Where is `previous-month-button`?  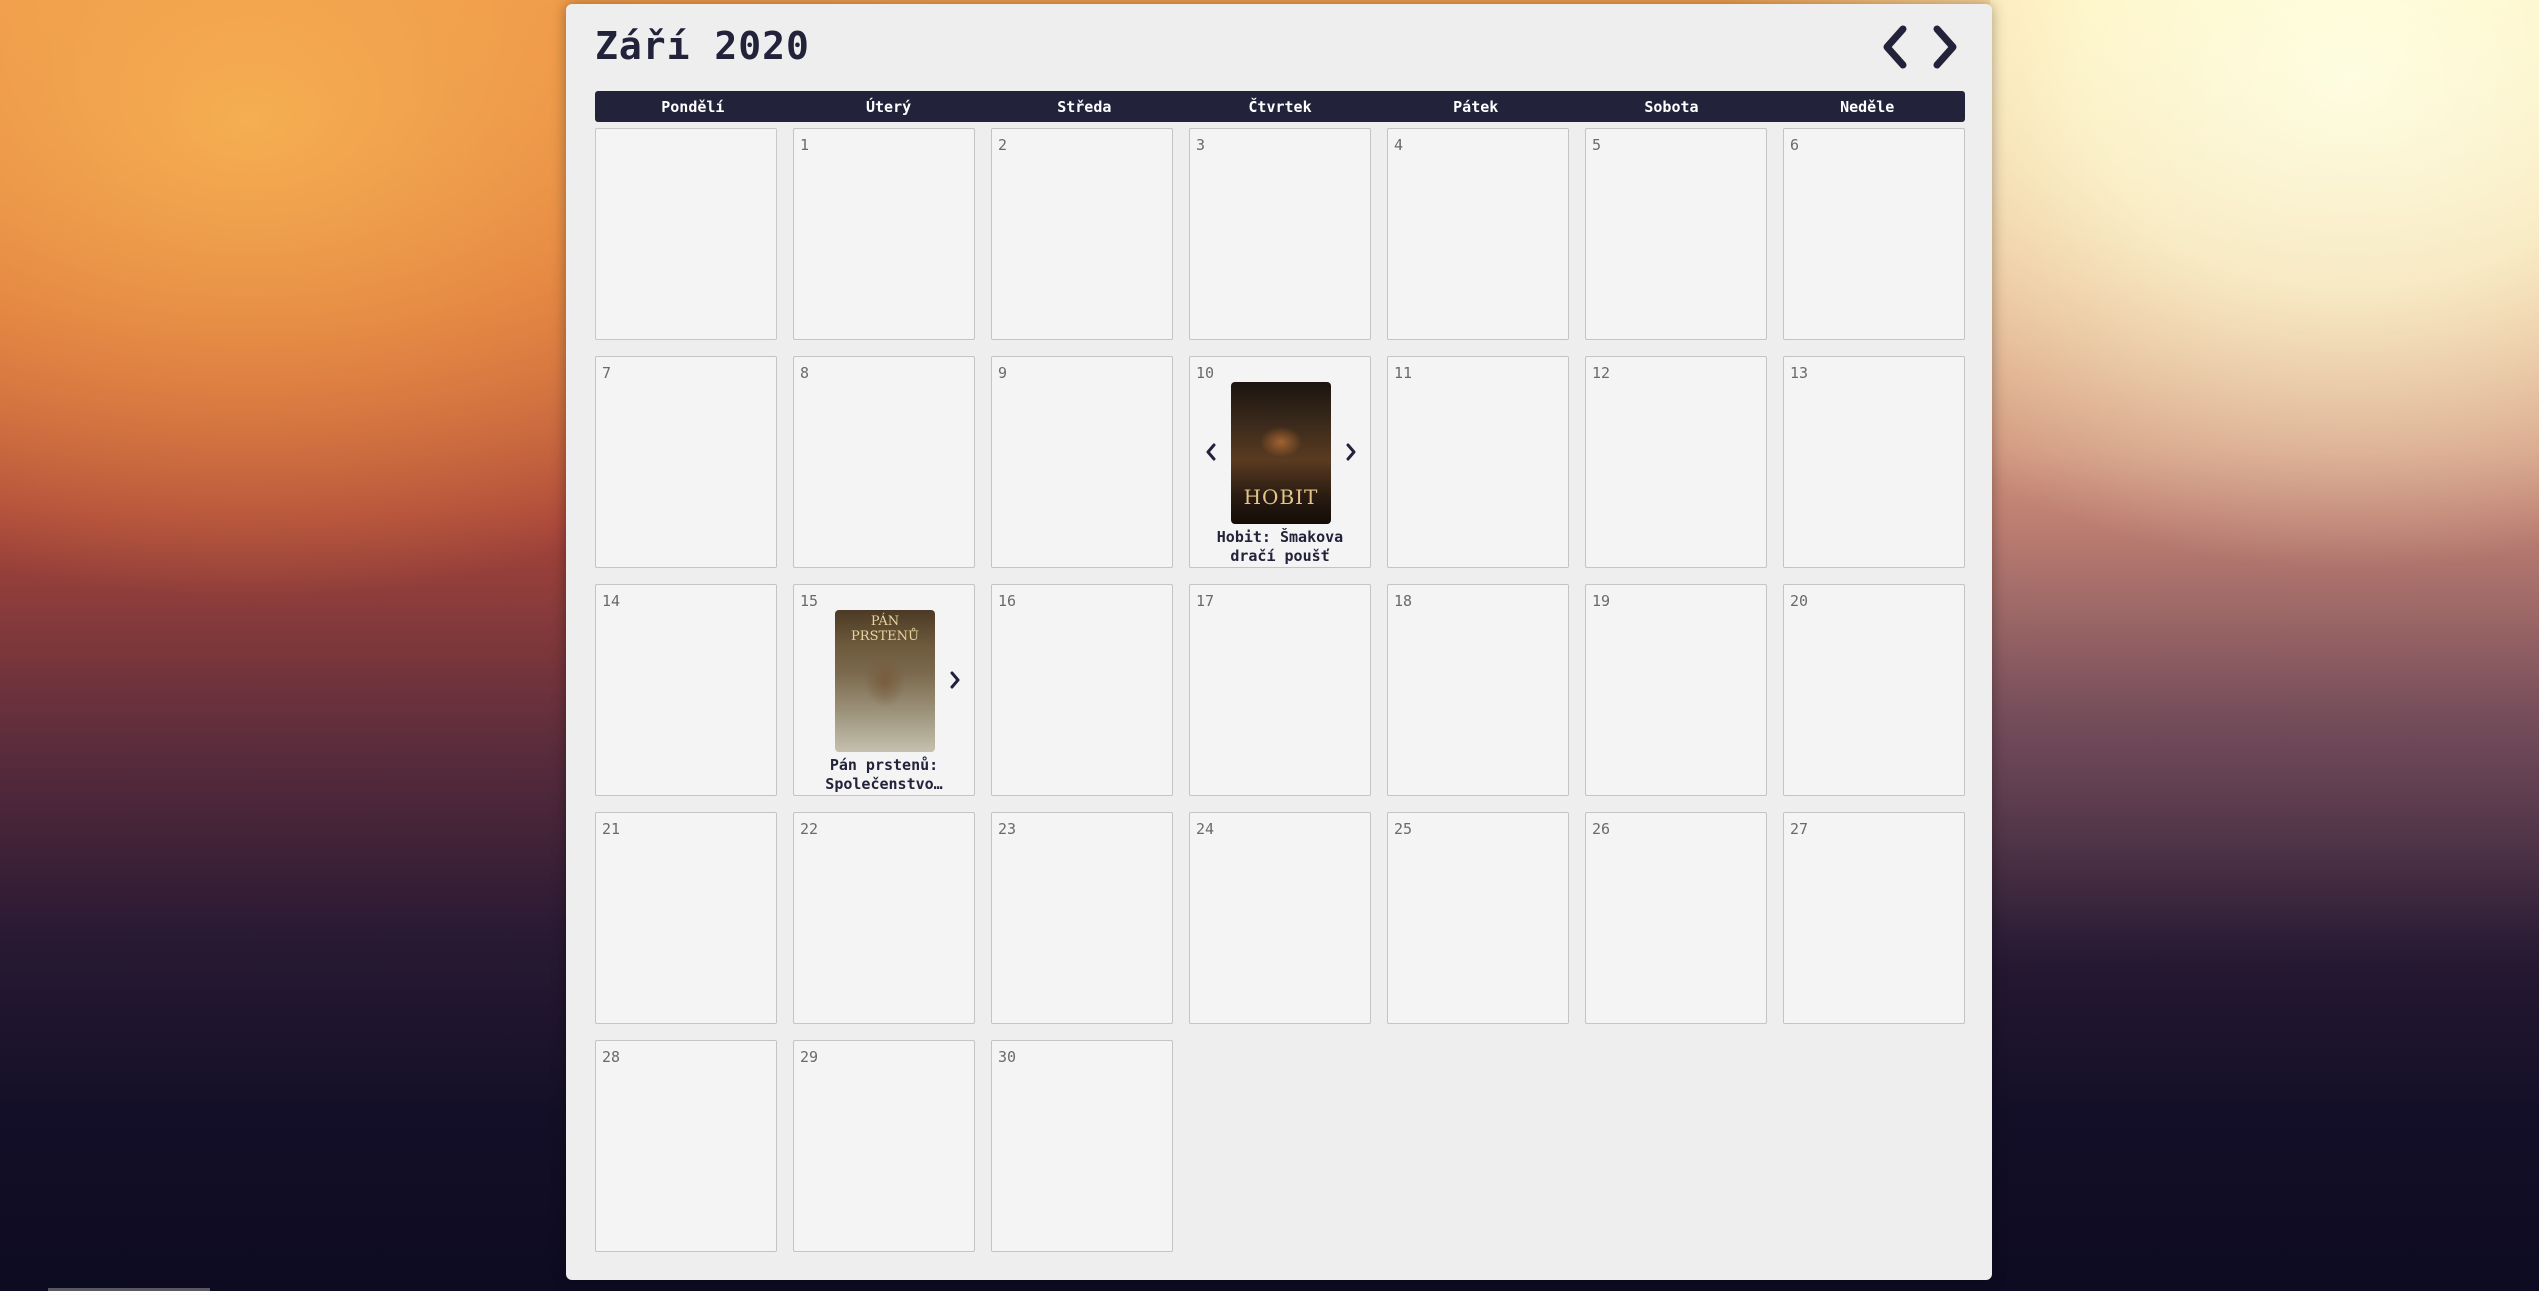
previous-month-button is located at coordinates (1895, 47).